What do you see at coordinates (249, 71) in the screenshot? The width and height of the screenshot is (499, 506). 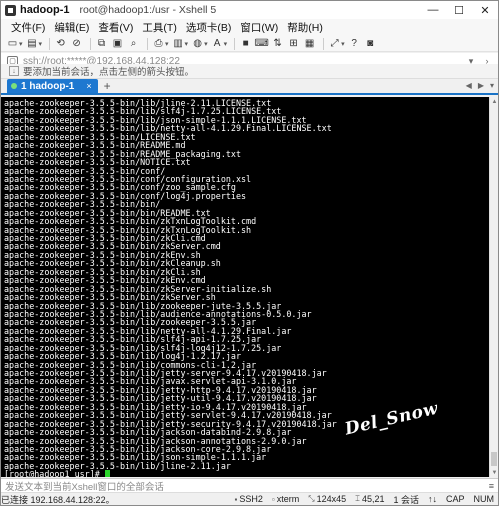 I see `session-hint-bar: ↓ 要添加当前会话，点击左侧的箭头按钮。` at bounding box center [249, 71].